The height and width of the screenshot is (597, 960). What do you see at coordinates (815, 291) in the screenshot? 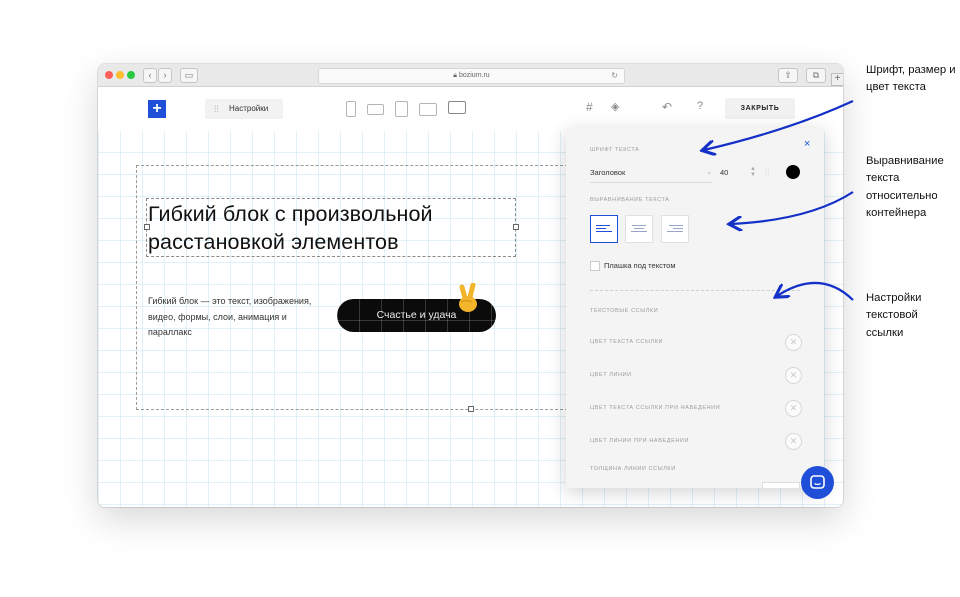
I see `links-arrow` at bounding box center [815, 291].